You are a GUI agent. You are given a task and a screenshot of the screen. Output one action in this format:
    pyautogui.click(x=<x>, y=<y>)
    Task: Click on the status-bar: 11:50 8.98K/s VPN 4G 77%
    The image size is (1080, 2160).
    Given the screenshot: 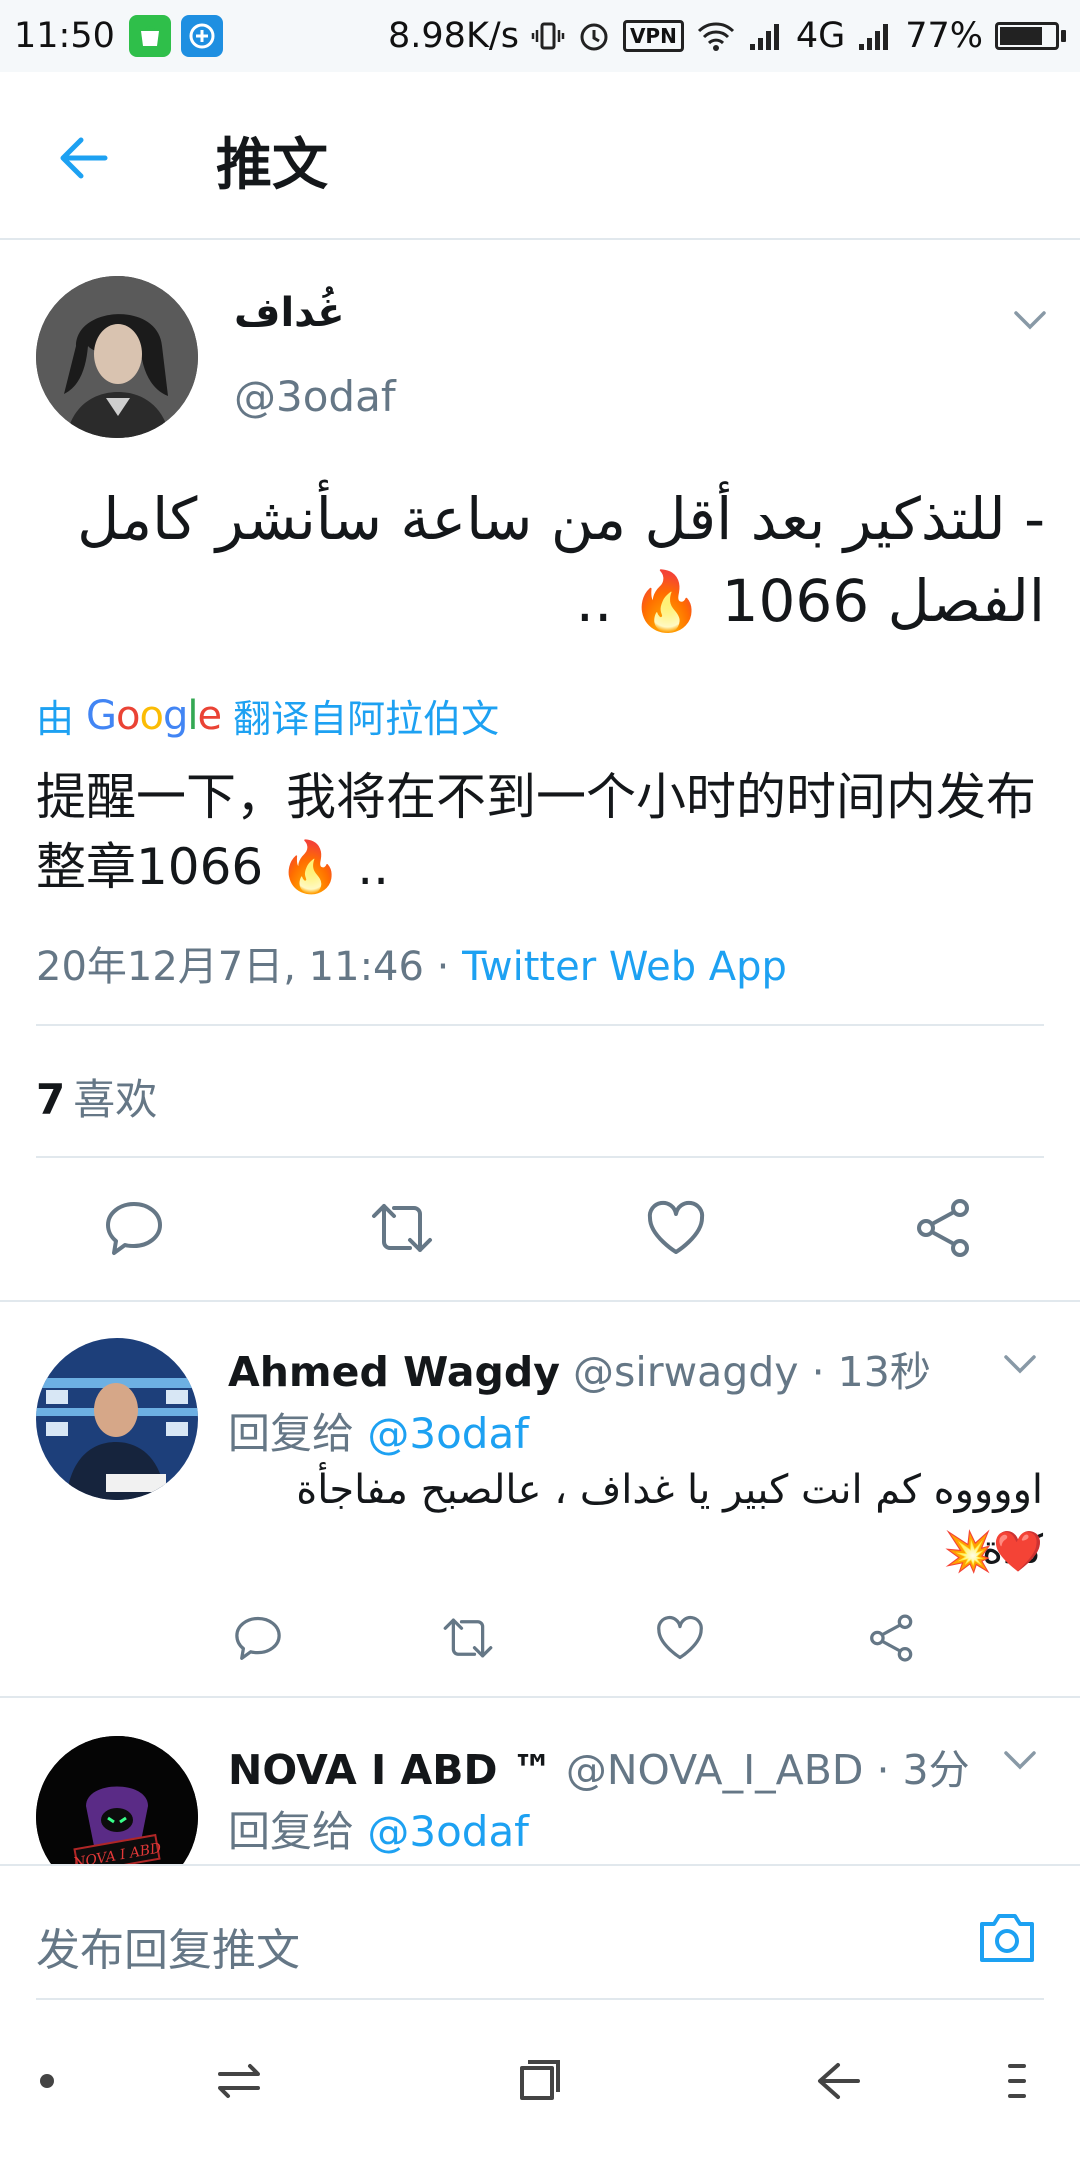 What is the action you would take?
    pyautogui.click(x=540, y=36)
    